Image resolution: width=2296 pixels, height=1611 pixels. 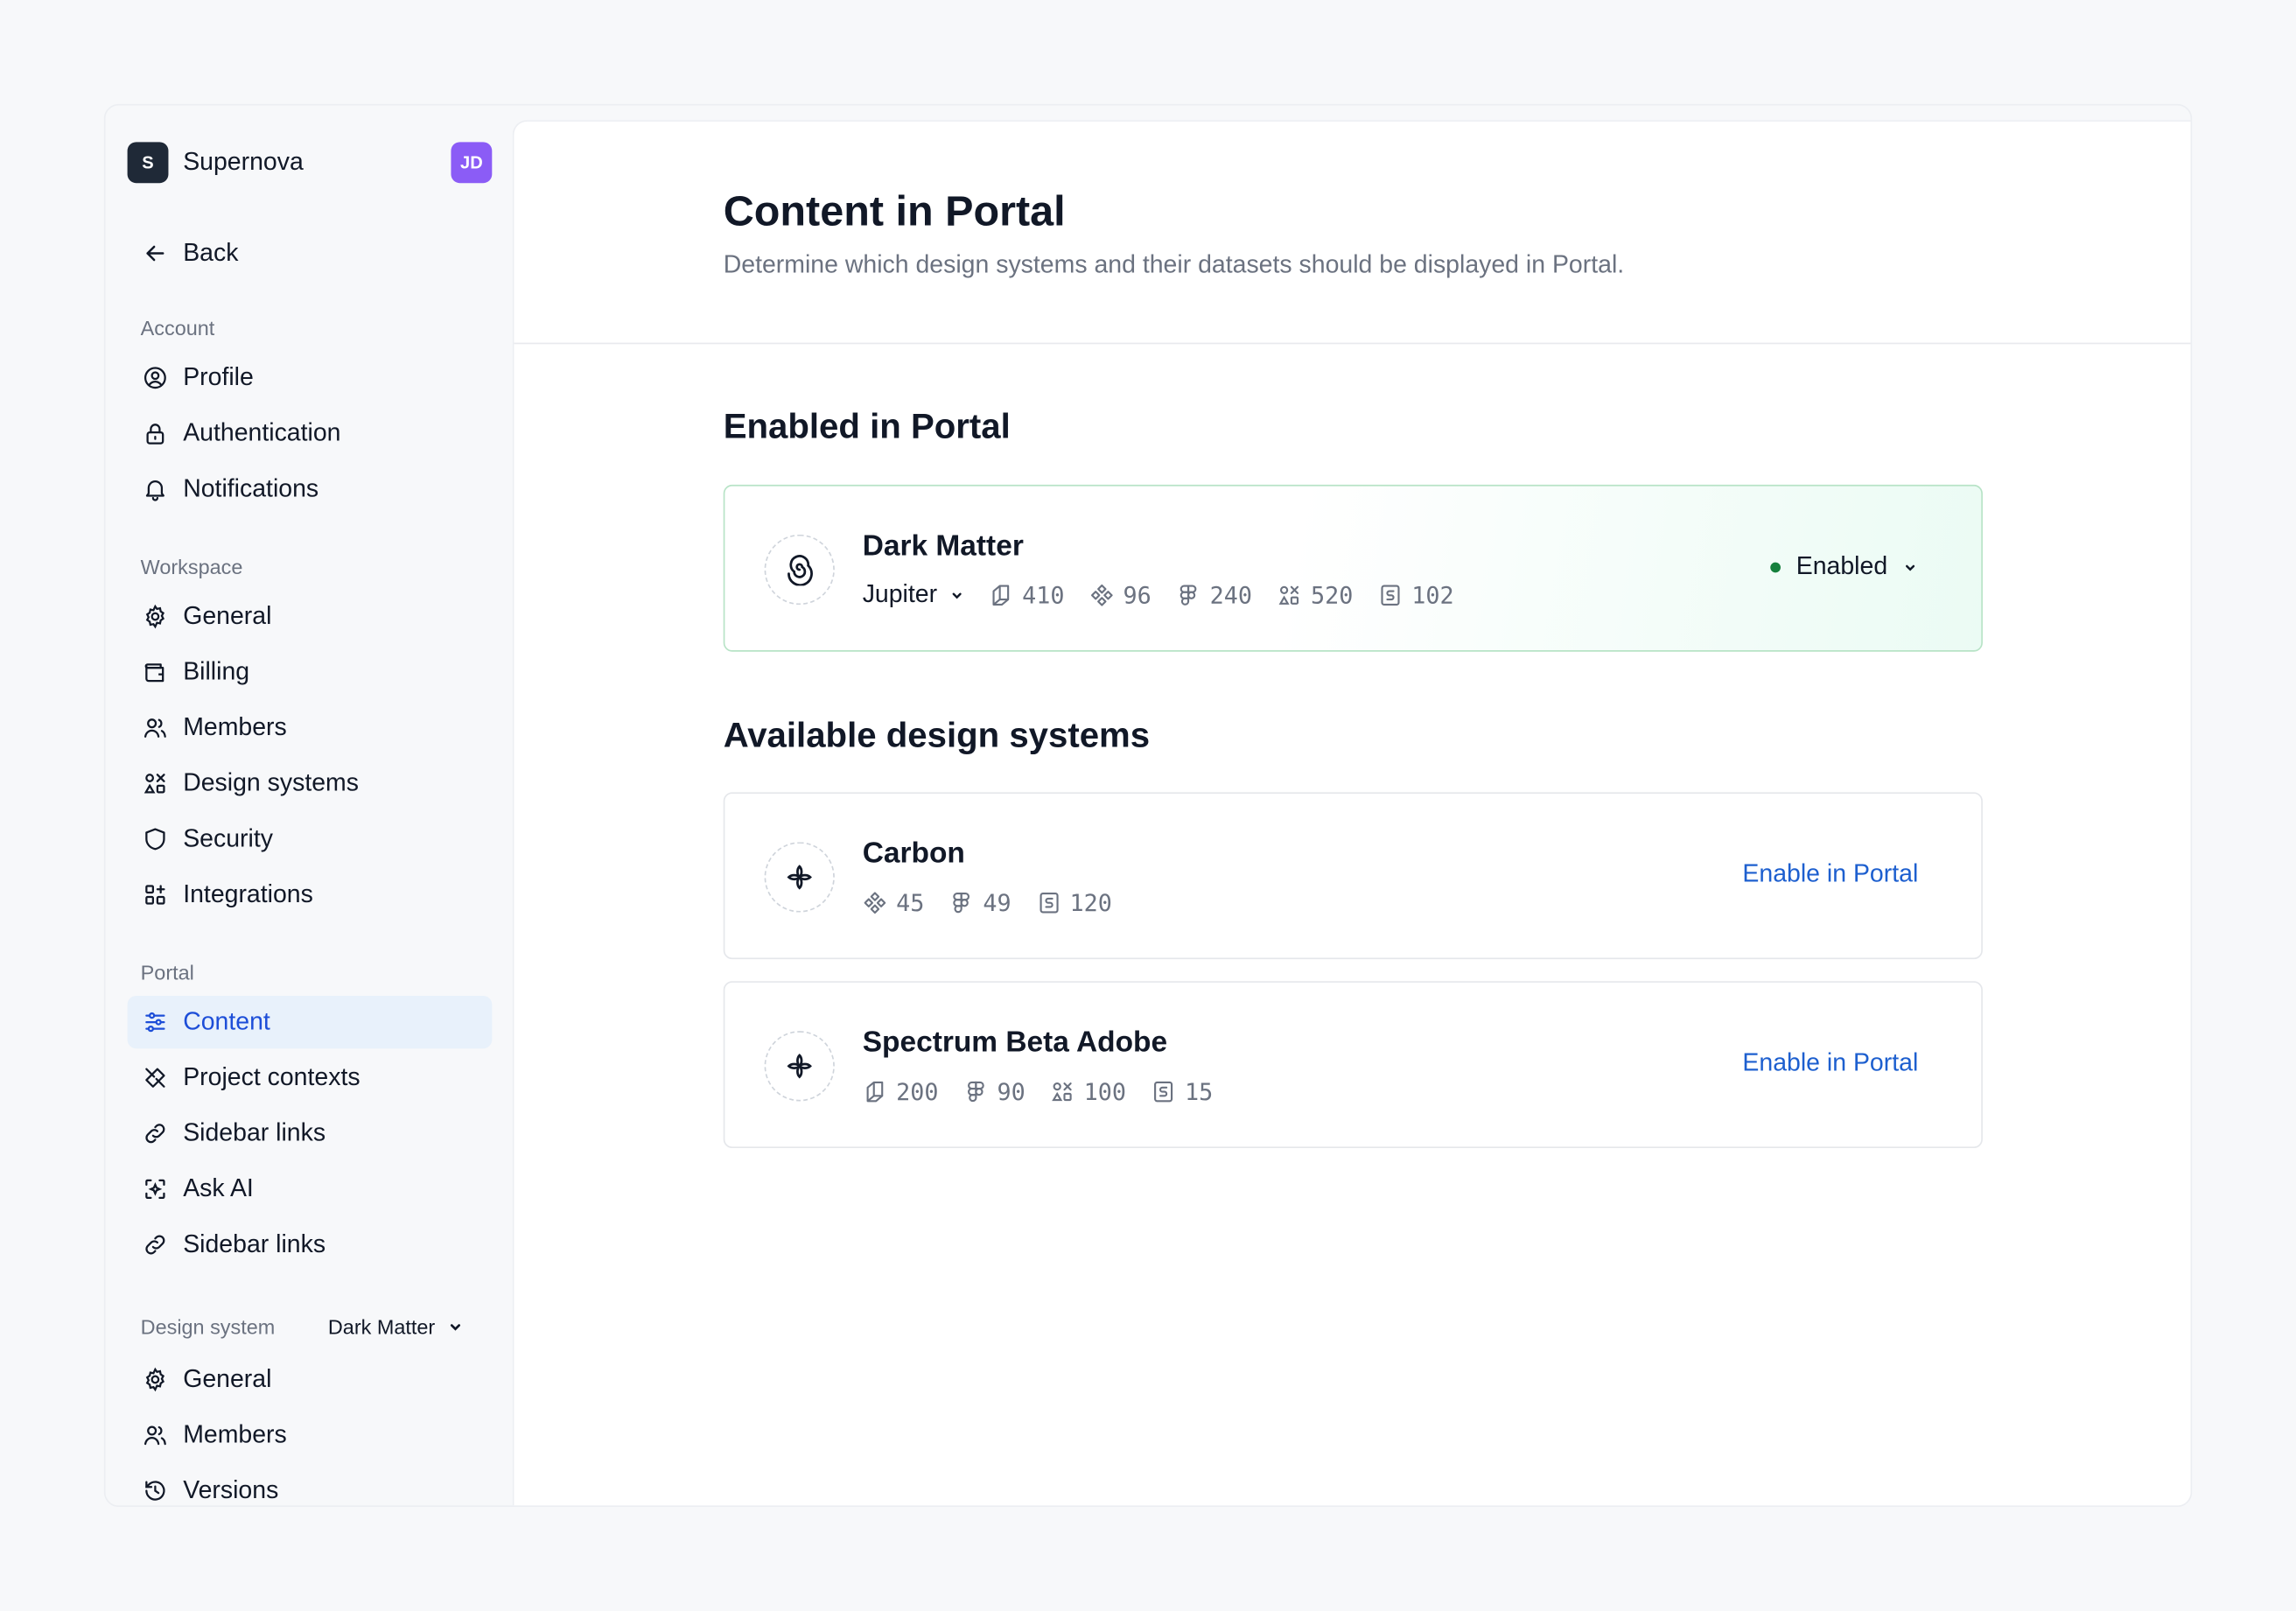 What do you see at coordinates (1027, 594) in the screenshot?
I see `documentation-count: 410` at bounding box center [1027, 594].